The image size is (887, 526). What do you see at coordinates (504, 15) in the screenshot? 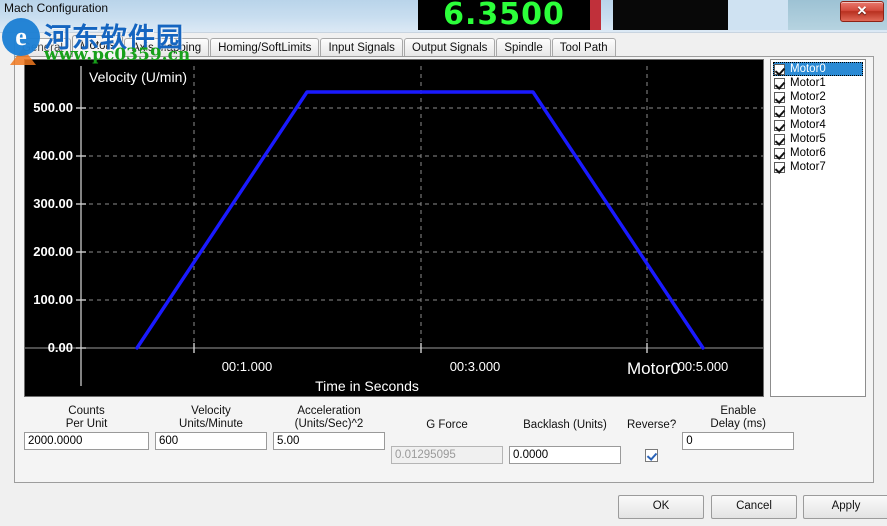
I see `dro-readout: 6.3500` at bounding box center [504, 15].